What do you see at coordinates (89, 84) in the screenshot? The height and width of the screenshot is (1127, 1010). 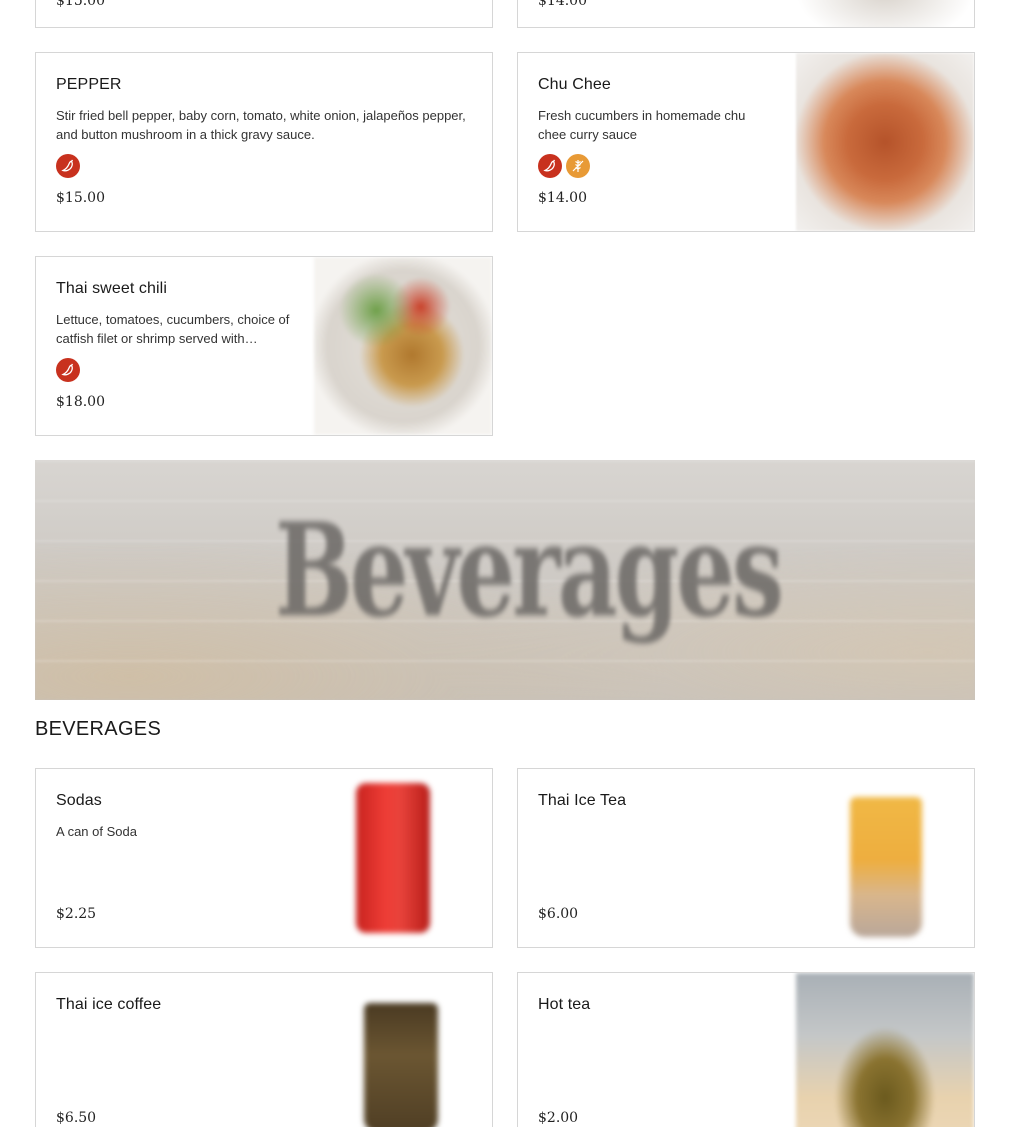 I see `item-name: PEPPER` at bounding box center [89, 84].